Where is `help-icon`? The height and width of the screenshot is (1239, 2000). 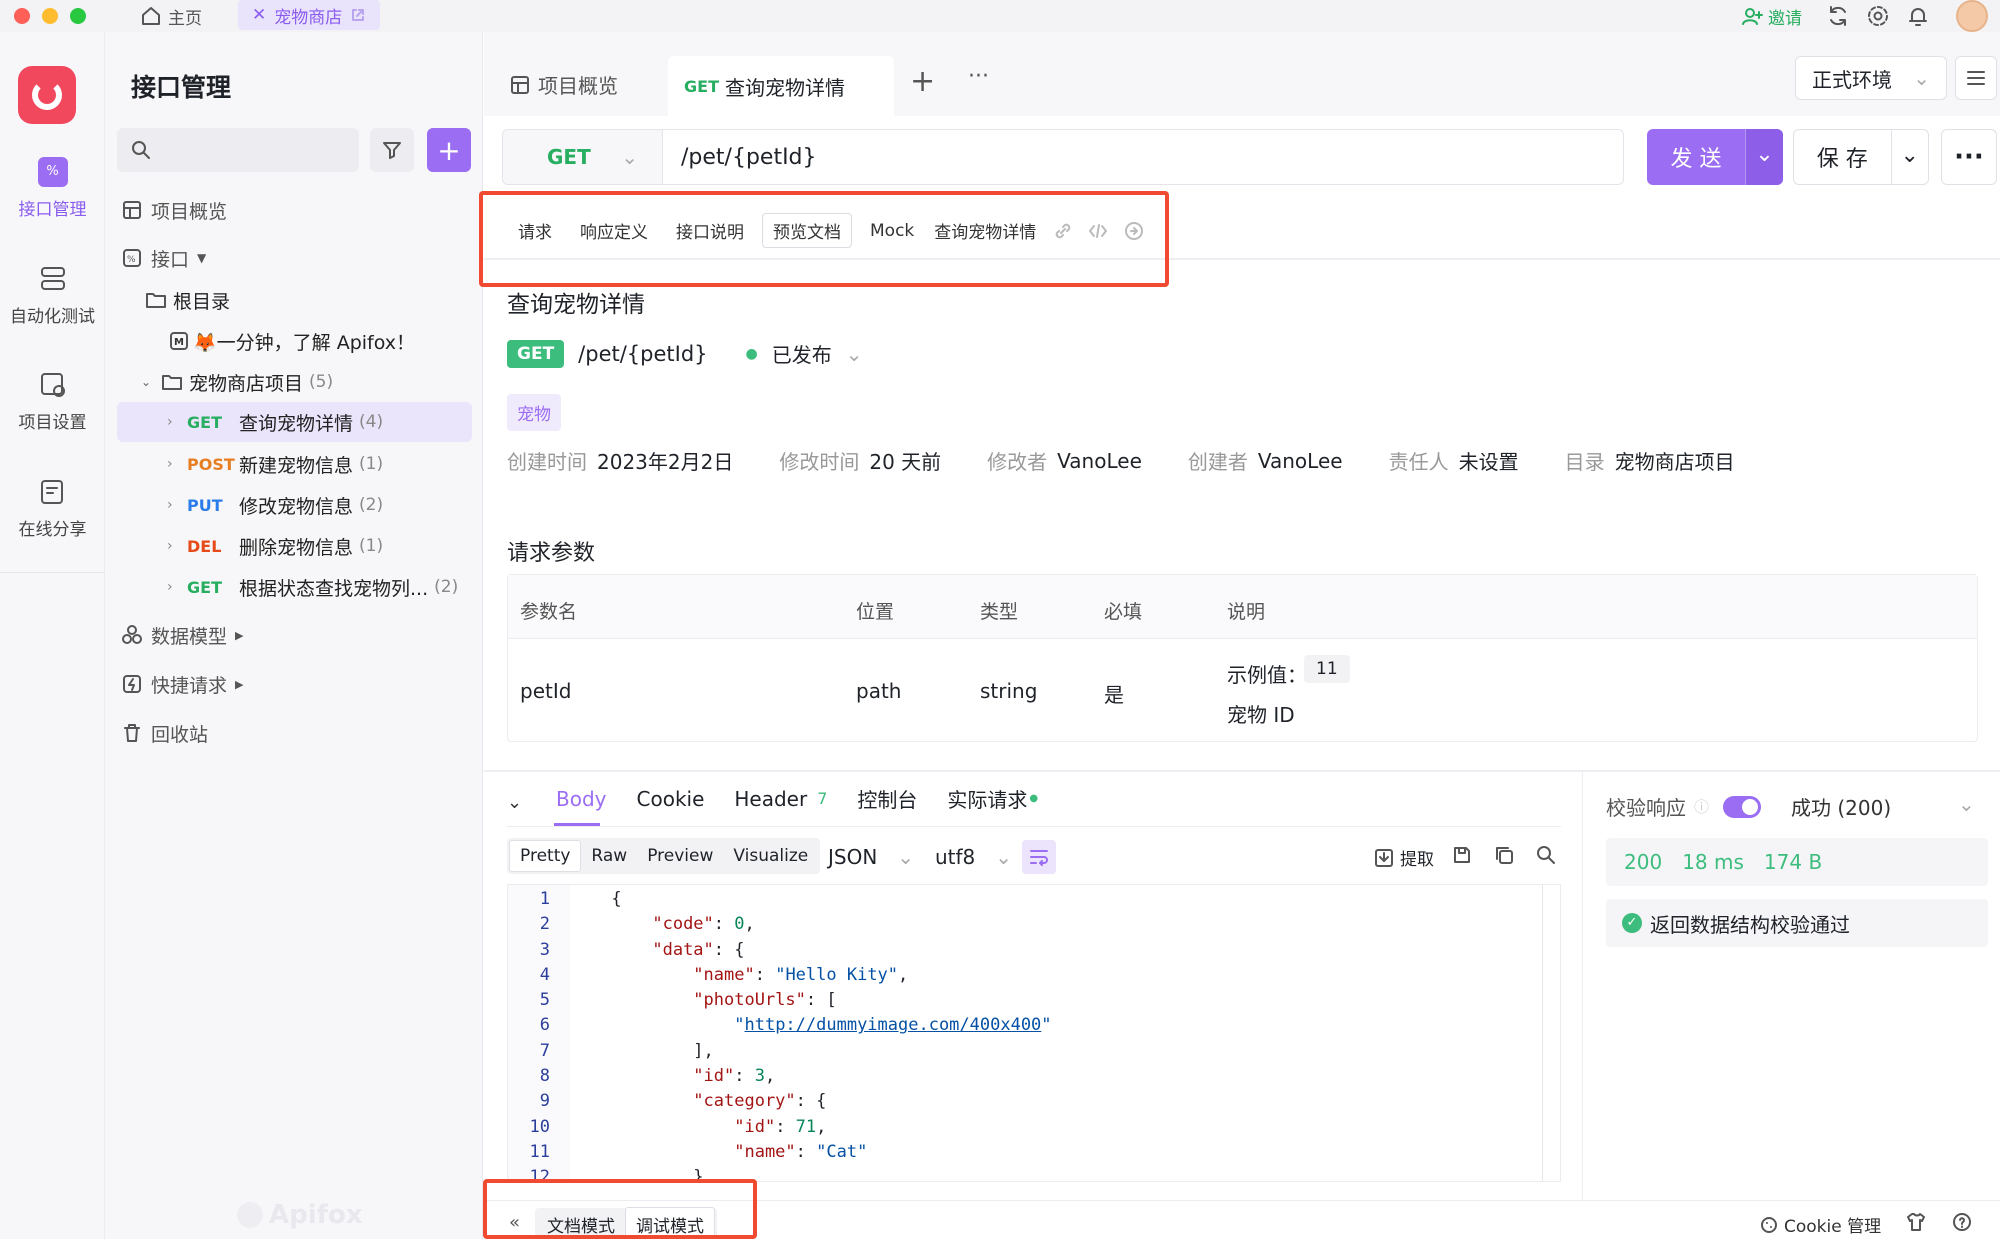
help-icon is located at coordinates (1962, 1222).